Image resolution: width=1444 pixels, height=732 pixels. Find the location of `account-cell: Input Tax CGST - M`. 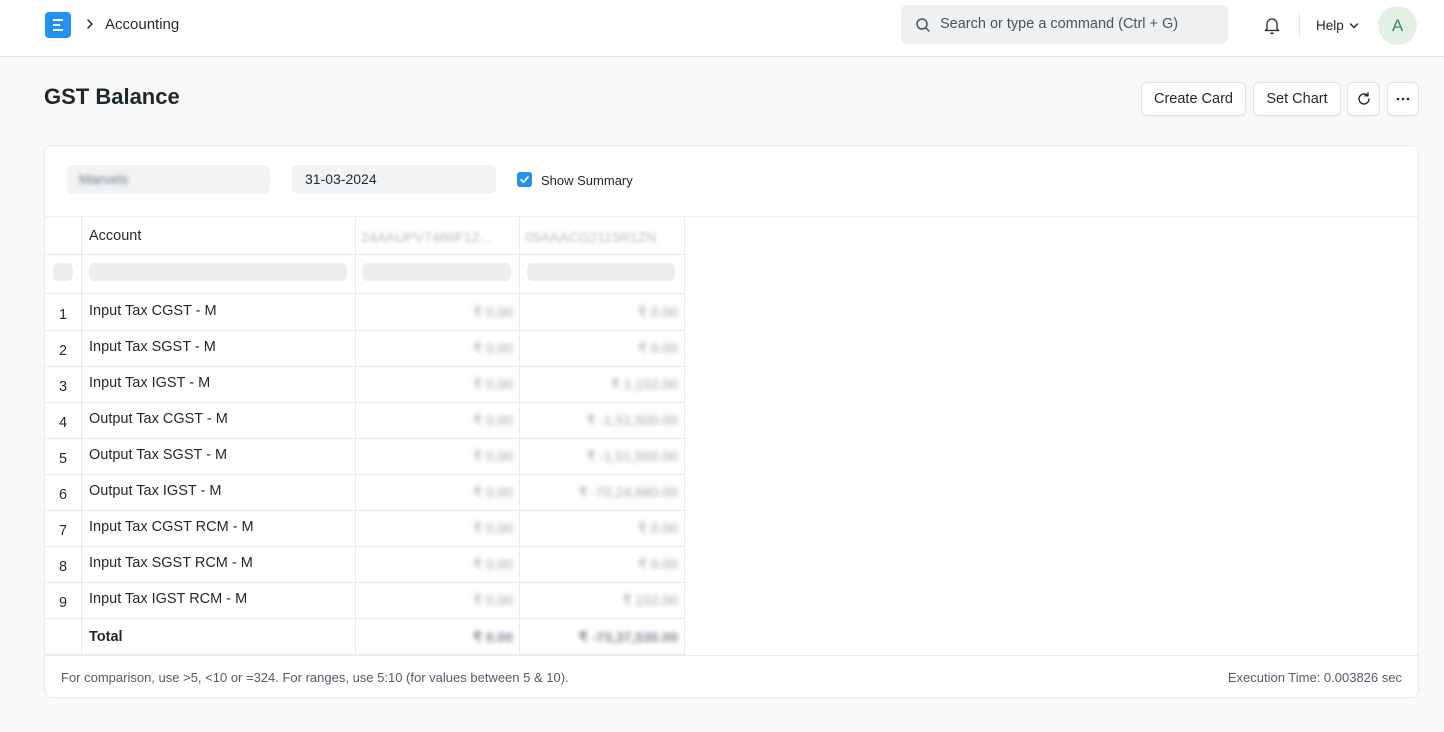

account-cell: Input Tax CGST - M is located at coordinates (218, 312).